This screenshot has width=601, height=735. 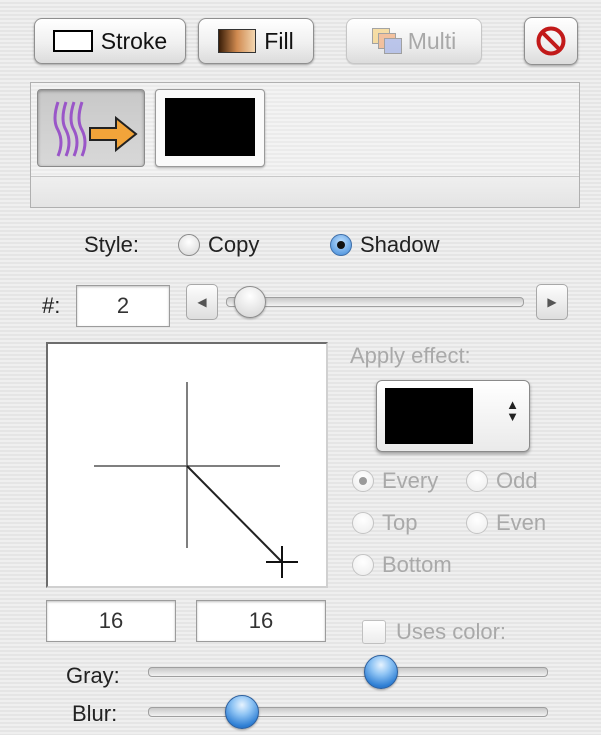 What do you see at coordinates (234, 244) in the screenshot?
I see `style-copy-label: Copy` at bounding box center [234, 244].